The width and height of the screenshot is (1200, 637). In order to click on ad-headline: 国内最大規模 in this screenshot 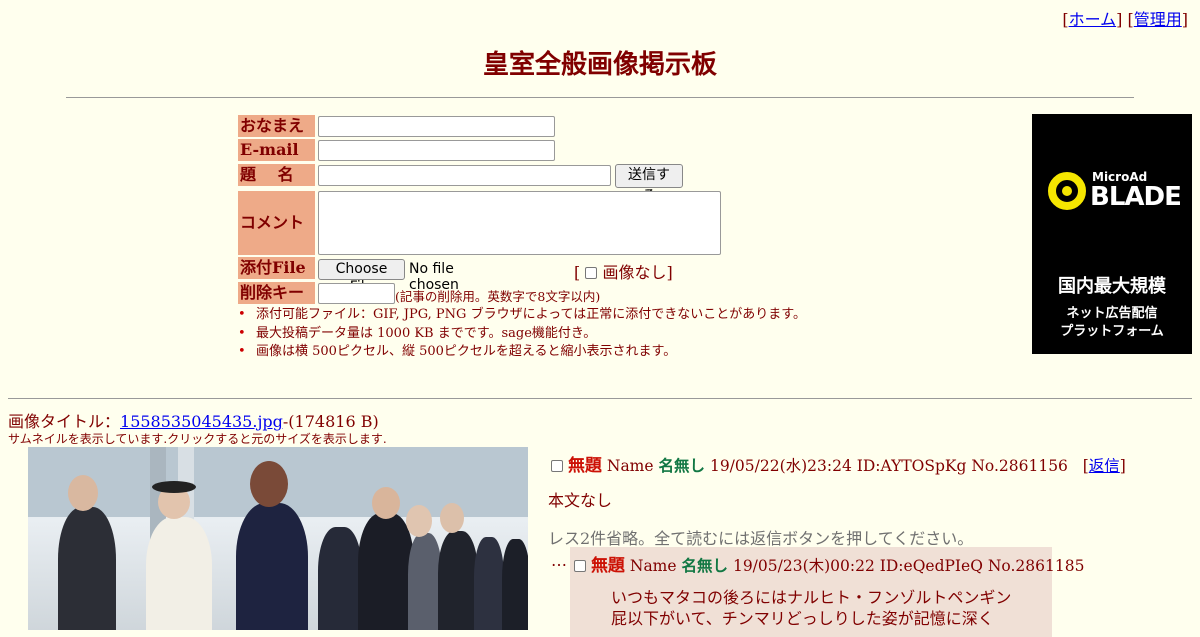, I will do `click(1112, 286)`.